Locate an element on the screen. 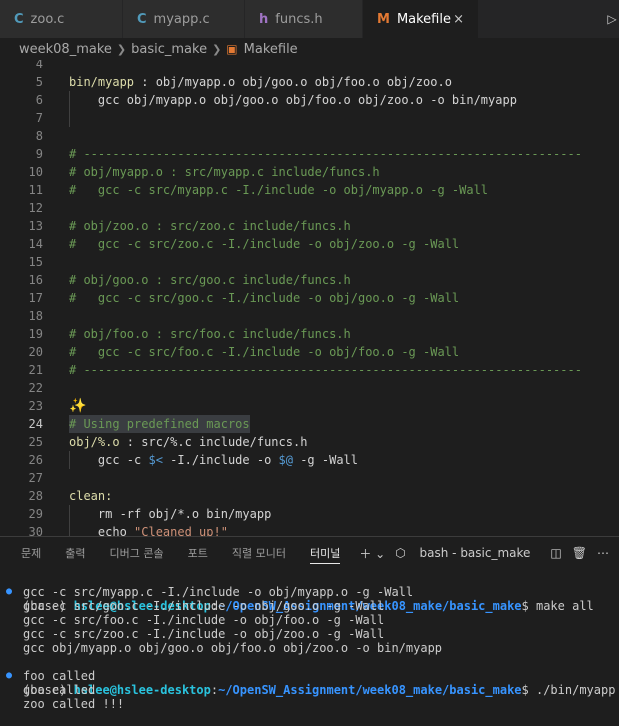  makefile-icon: ▣ is located at coordinates (232, 49).